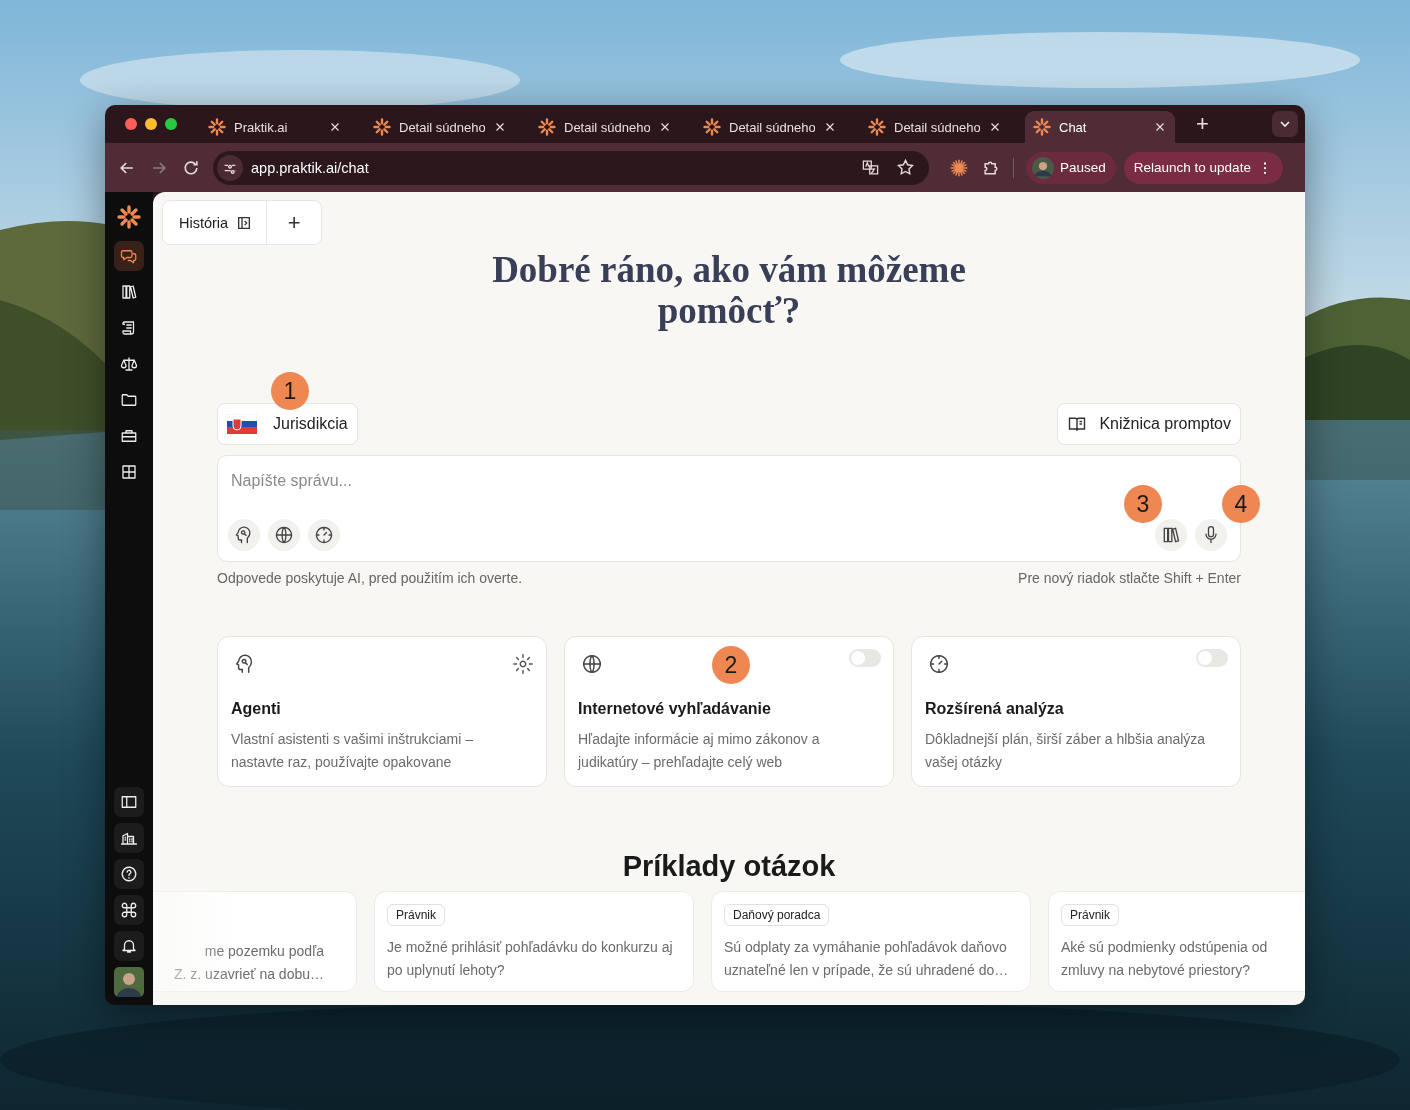 Image resolution: width=1410 pixels, height=1110 pixels. What do you see at coordinates (129, 472) in the screenshot?
I see `grid-icon` at bounding box center [129, 472].